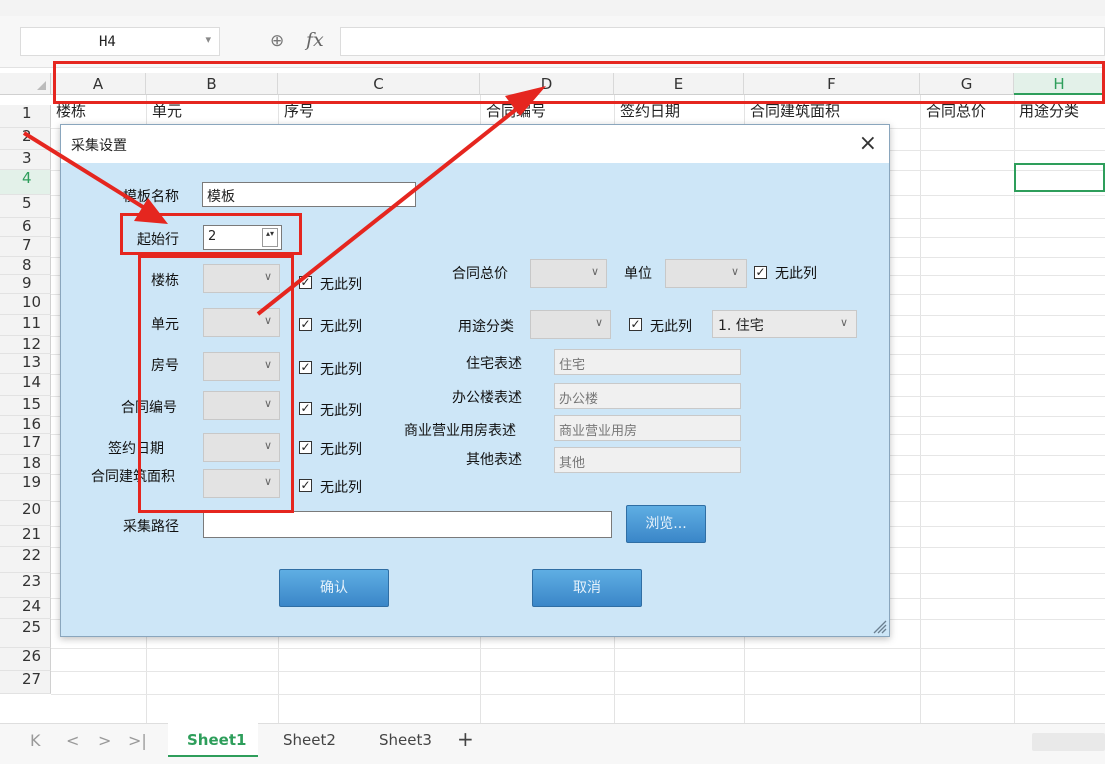 The width and height of the screenshot is (1105, 764). Describe the element at coordinates (25, 247) in the screenshot. I see `row-header-7: 7` at that location.